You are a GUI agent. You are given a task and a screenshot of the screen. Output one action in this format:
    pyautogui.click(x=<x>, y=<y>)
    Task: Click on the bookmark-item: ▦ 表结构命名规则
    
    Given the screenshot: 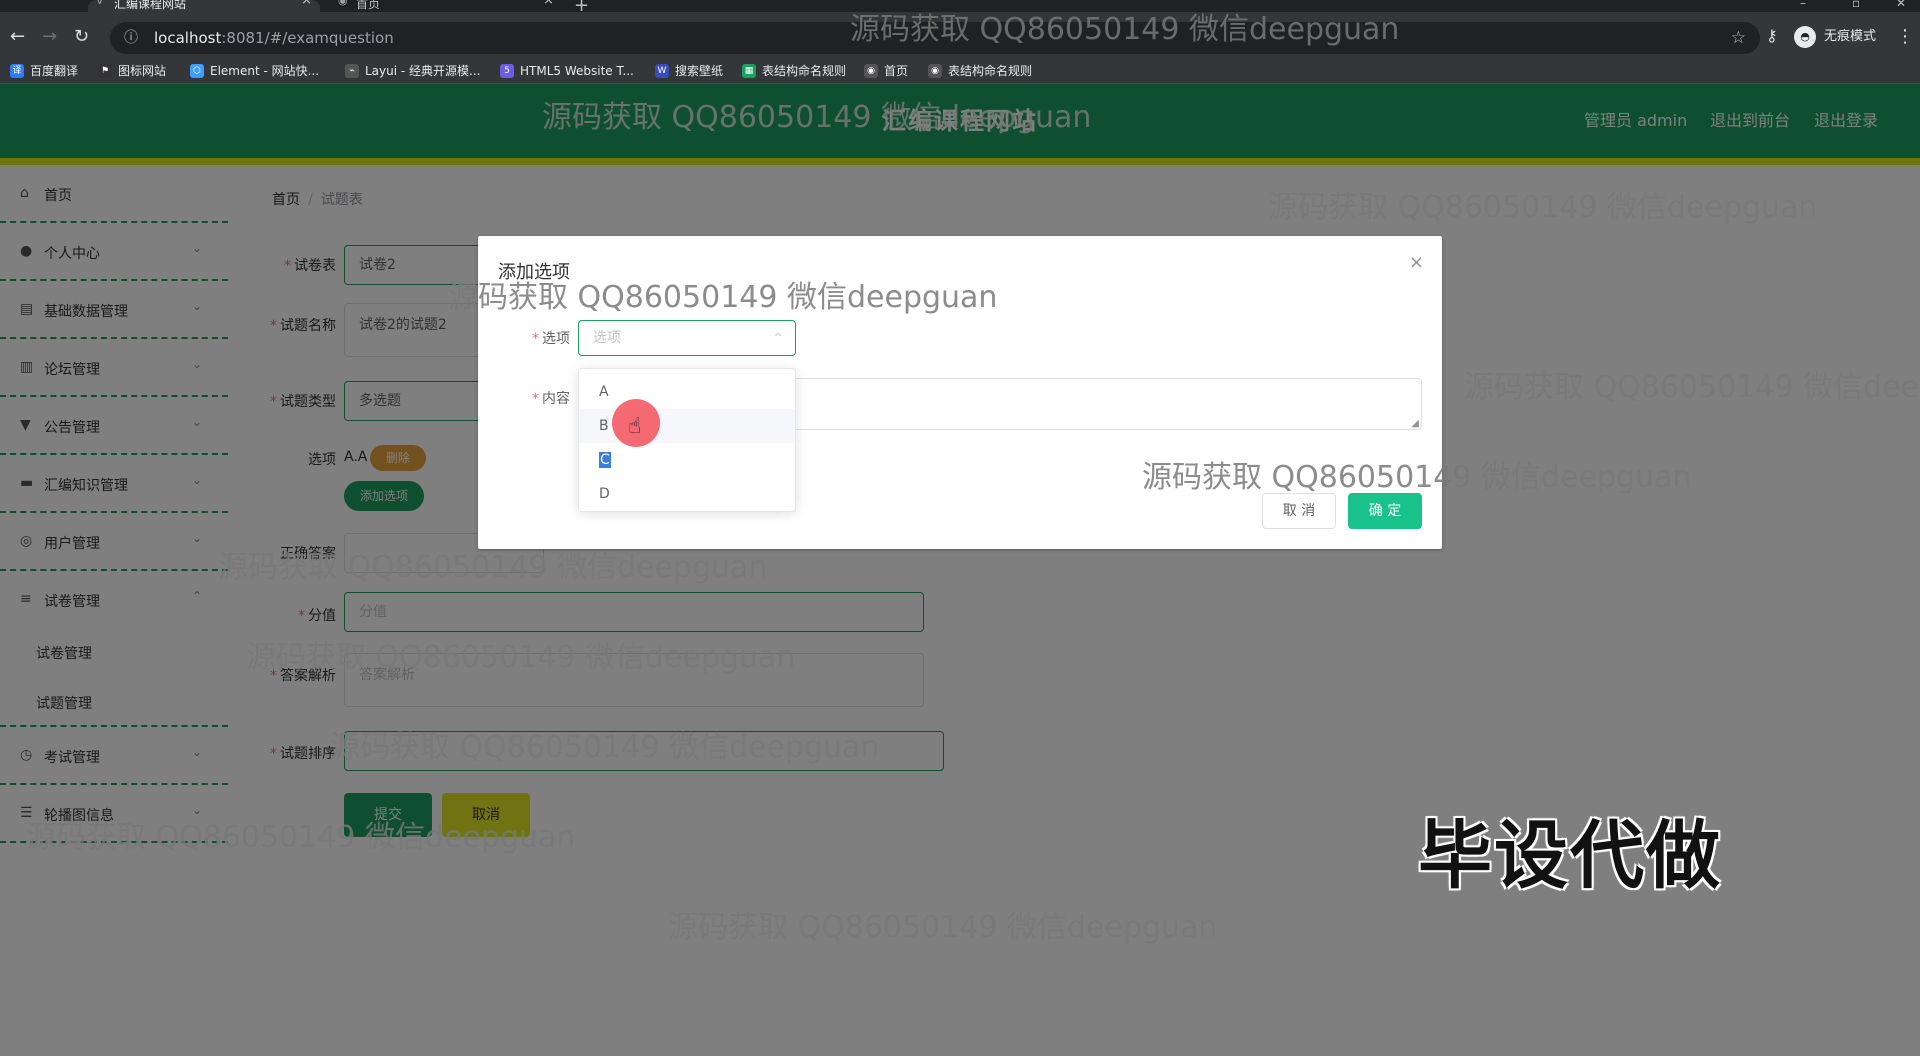 What is the action you would take?
    pyautogui.click(x=794, y=71)
    